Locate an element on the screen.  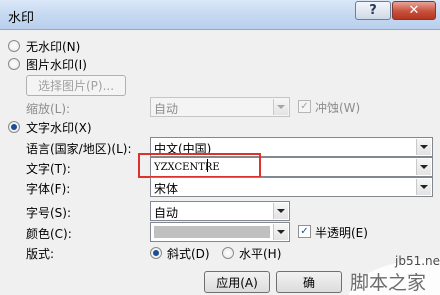
diagonal-label: 斜式(D) is located at coordinates (188, 253).